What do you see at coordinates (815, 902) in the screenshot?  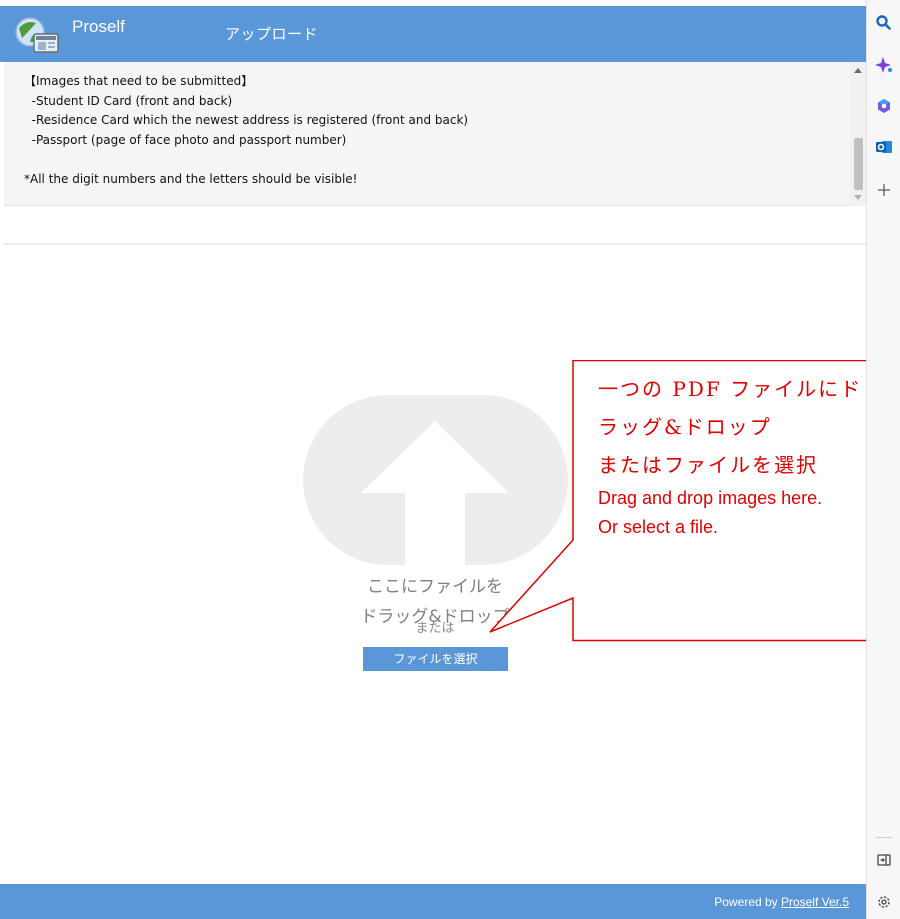 I see `proself-version-link: Proself Ver.5` at bounding box center [815, 902].